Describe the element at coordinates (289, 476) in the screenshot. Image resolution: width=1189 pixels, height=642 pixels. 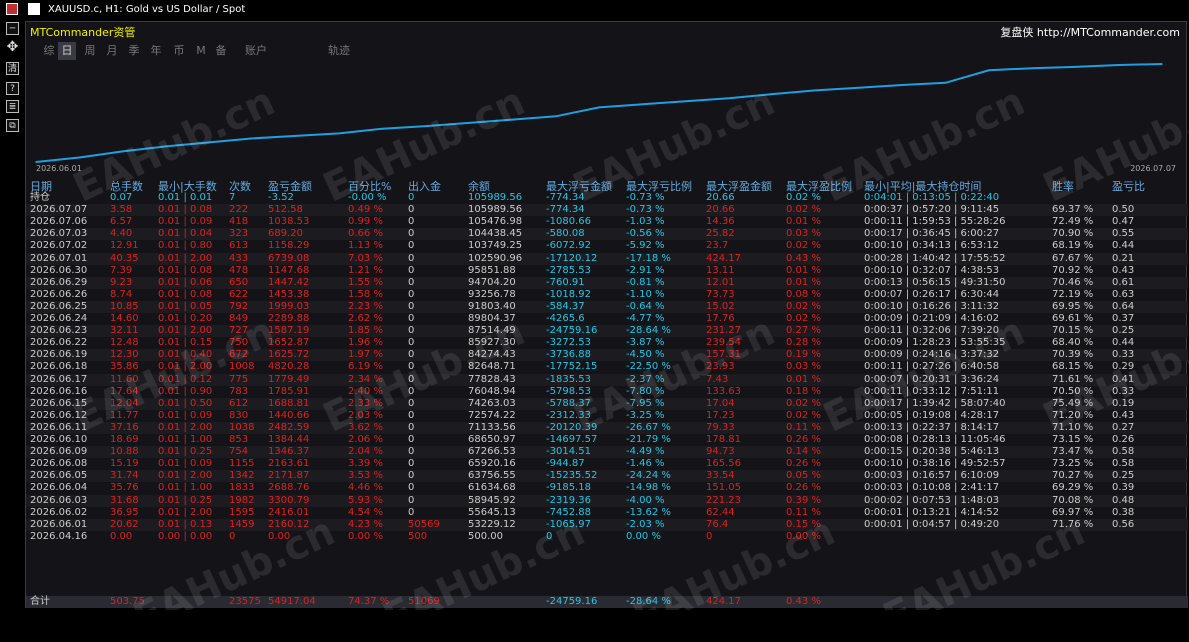
I see `cell-4: 2171.87` at that location.